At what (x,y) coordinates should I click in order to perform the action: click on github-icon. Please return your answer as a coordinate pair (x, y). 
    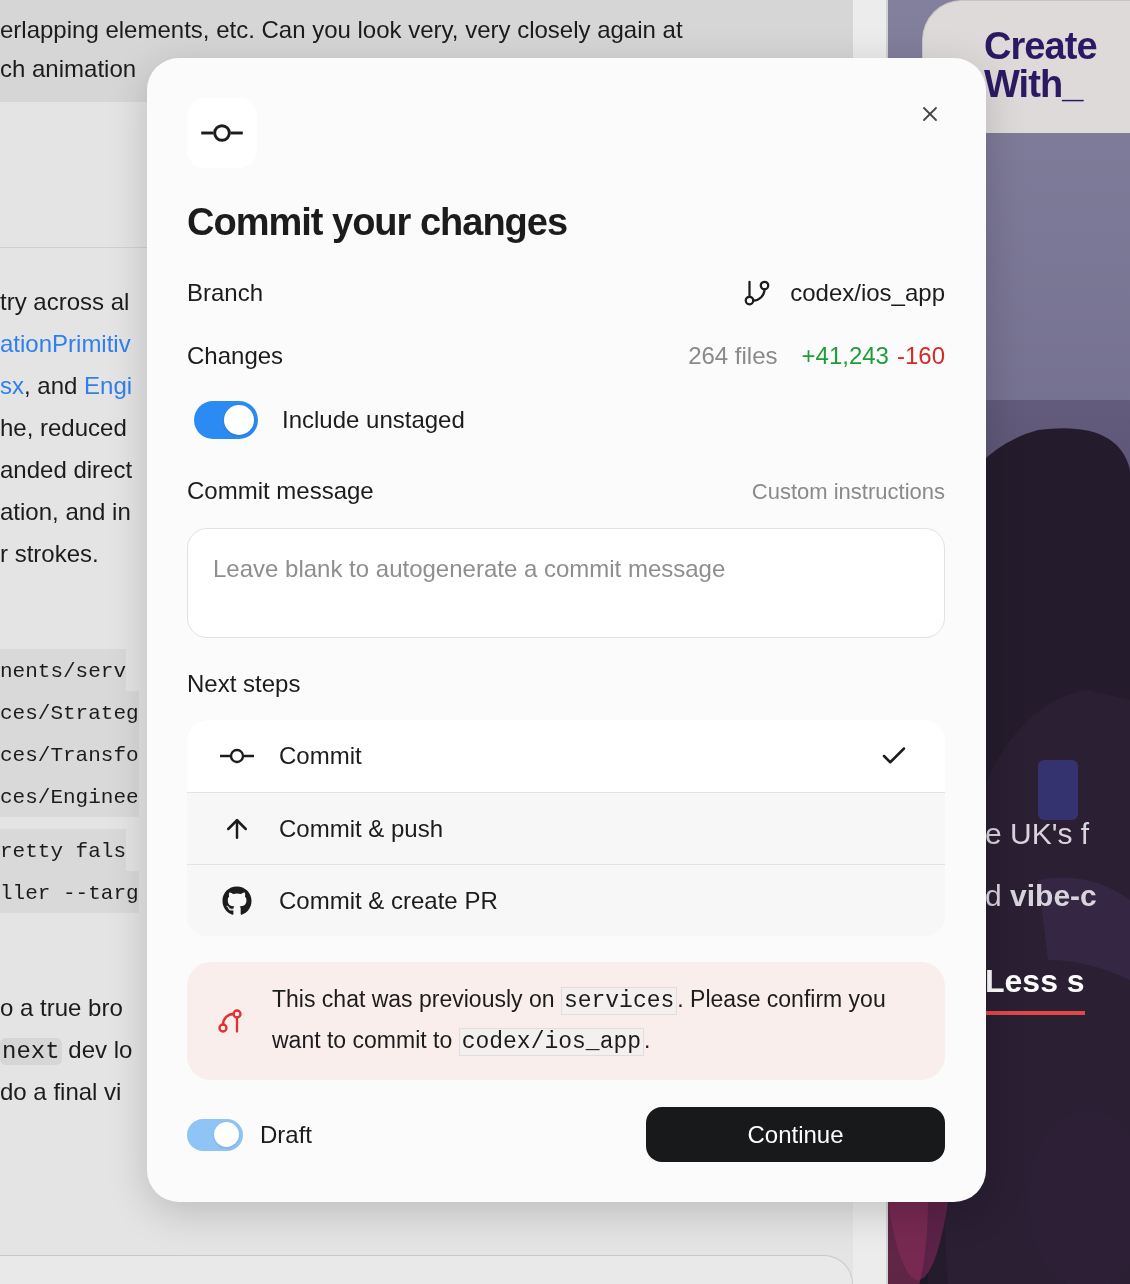
    Looking at the image, I should click on (237, 900).